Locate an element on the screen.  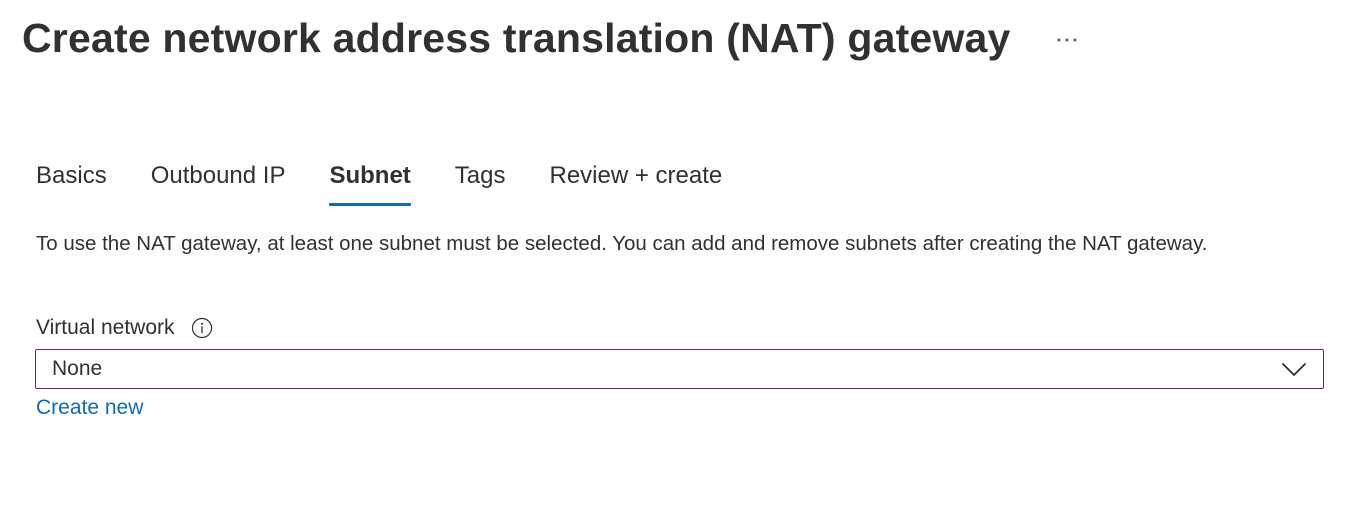
tab-review-create: Review + create is located at coordinates (635, 182).